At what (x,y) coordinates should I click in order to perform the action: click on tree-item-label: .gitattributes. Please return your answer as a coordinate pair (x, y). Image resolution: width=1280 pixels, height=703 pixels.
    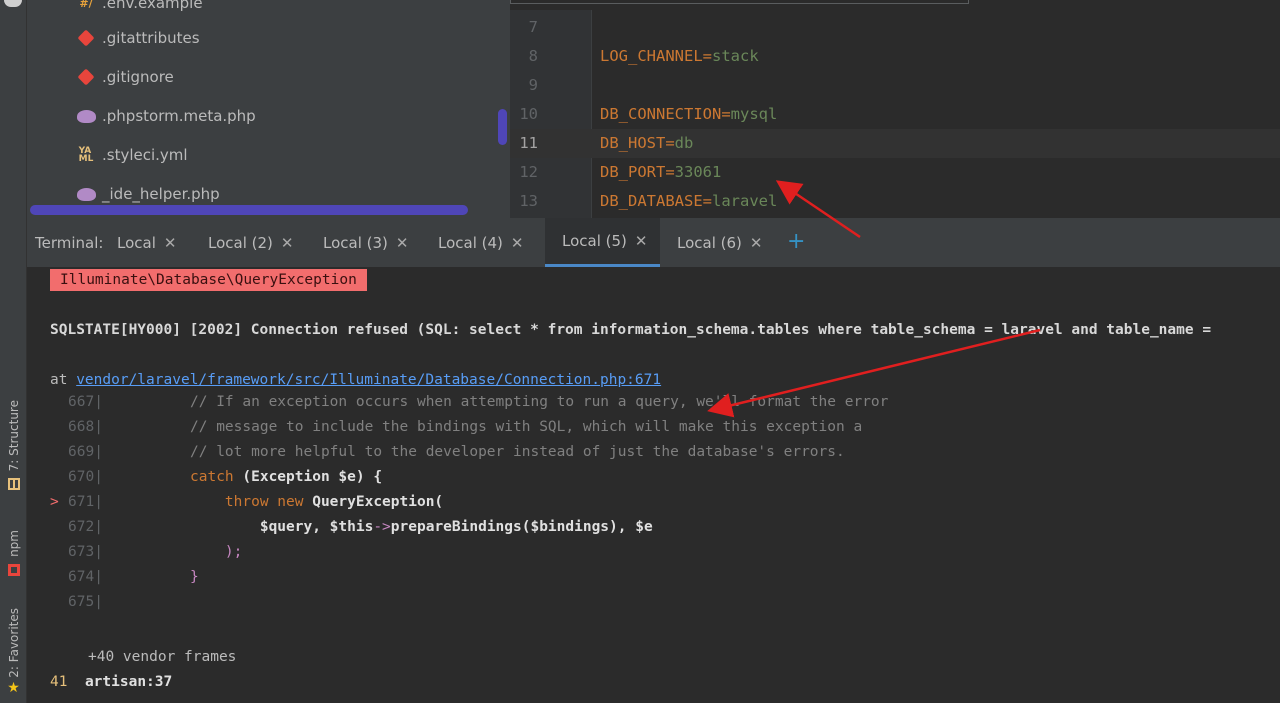
    Looking at the image, I should click on (151, 38).